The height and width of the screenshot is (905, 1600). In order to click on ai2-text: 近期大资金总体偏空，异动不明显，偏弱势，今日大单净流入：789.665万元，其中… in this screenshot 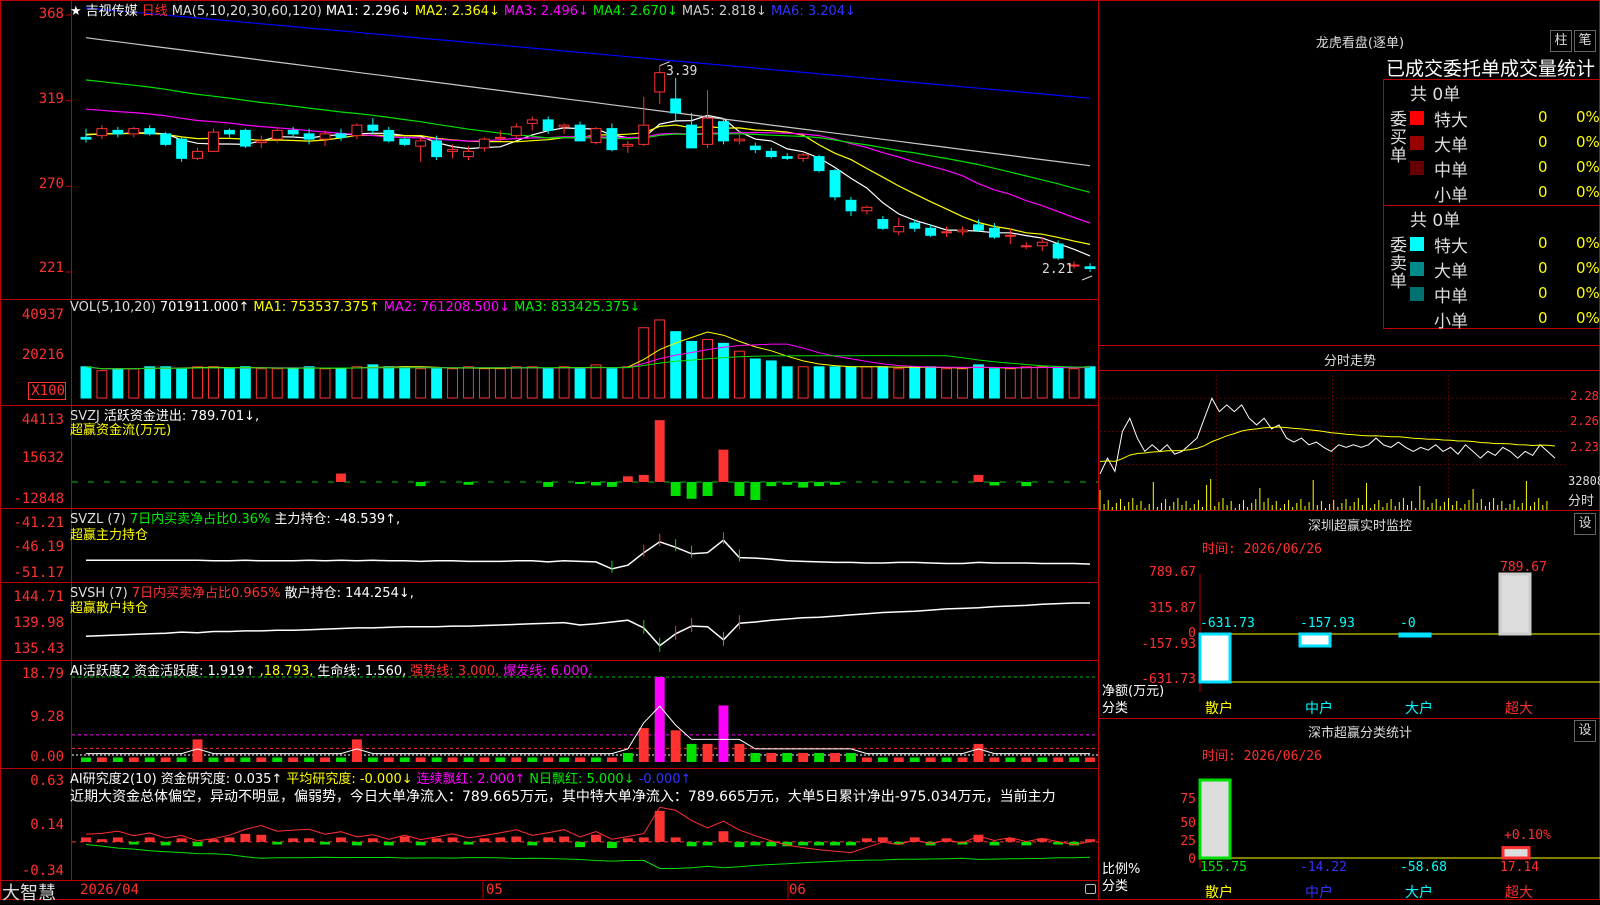, I will do `click(563, 797)`.